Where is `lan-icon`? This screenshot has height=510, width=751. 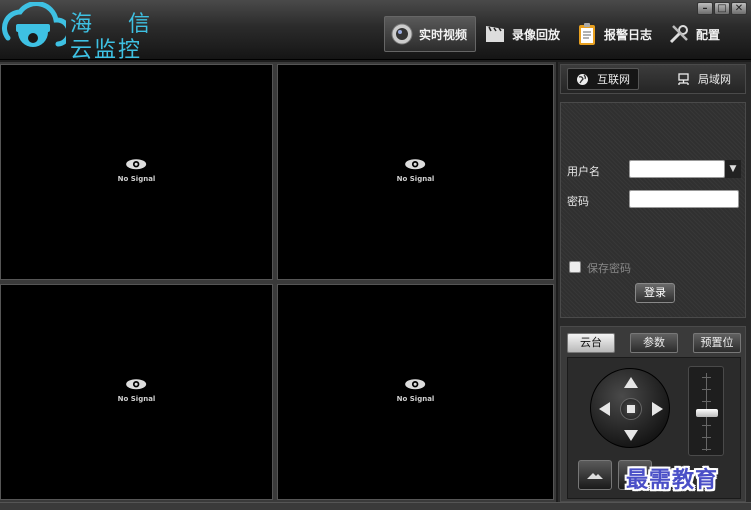
lan-icon is located at coordinates (683, 79).